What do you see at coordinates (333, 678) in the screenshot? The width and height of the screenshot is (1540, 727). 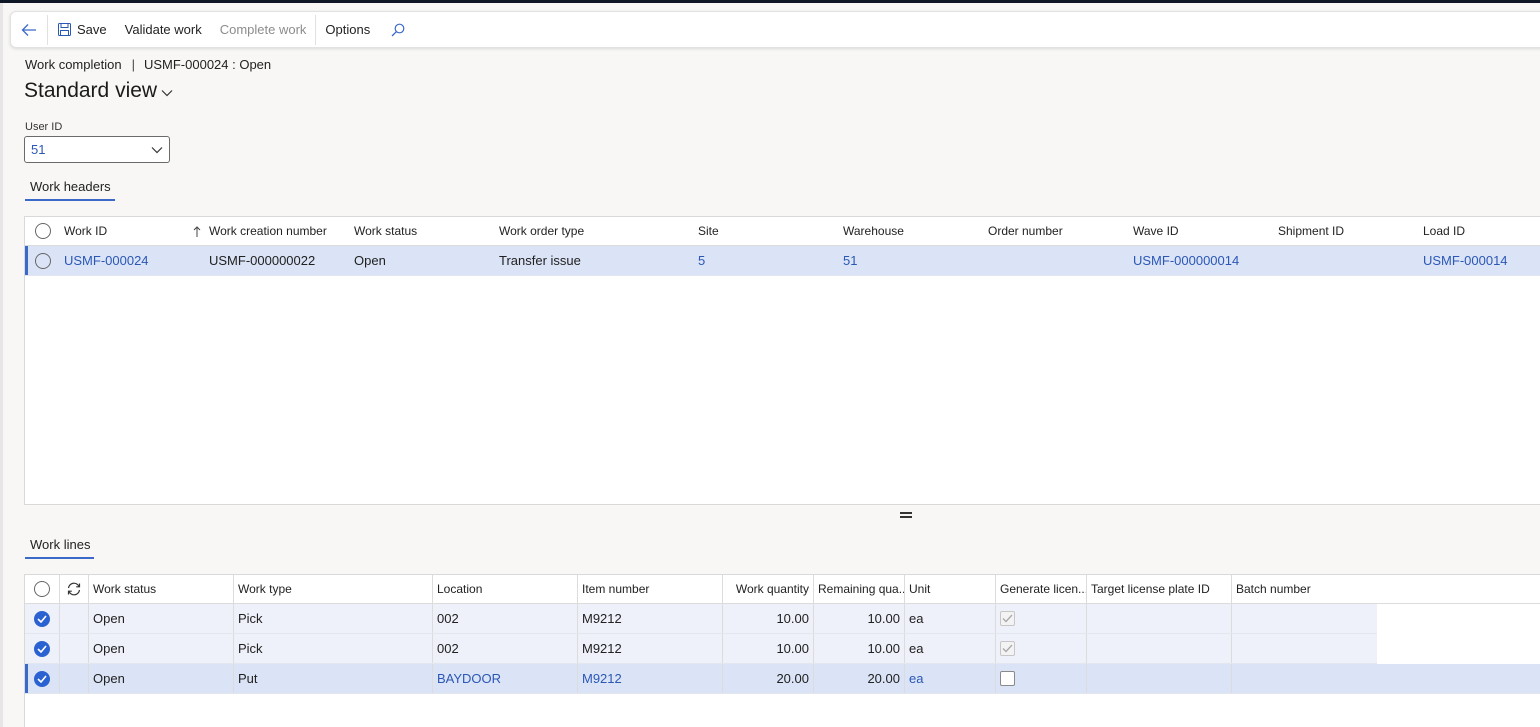 I see `work-type-cell: Put` at bounding box center [333, 678].